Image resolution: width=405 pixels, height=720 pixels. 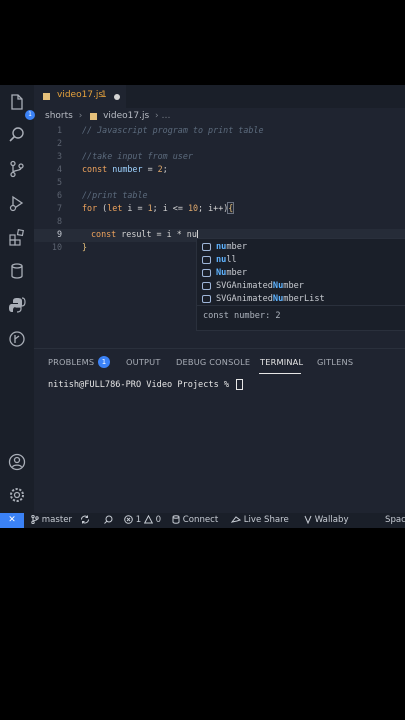 I want to click on suggestion-item: SVGAnimatedNumber, so click(x=301, y=286).